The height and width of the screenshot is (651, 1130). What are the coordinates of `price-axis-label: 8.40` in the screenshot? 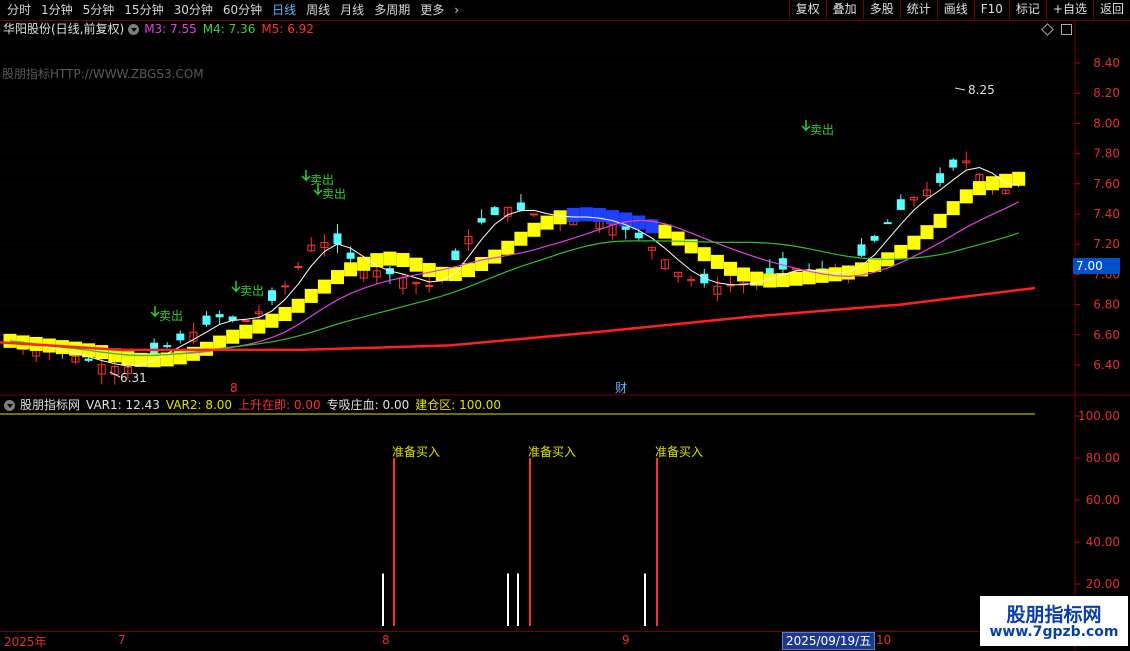 It's located at (1106, 63).